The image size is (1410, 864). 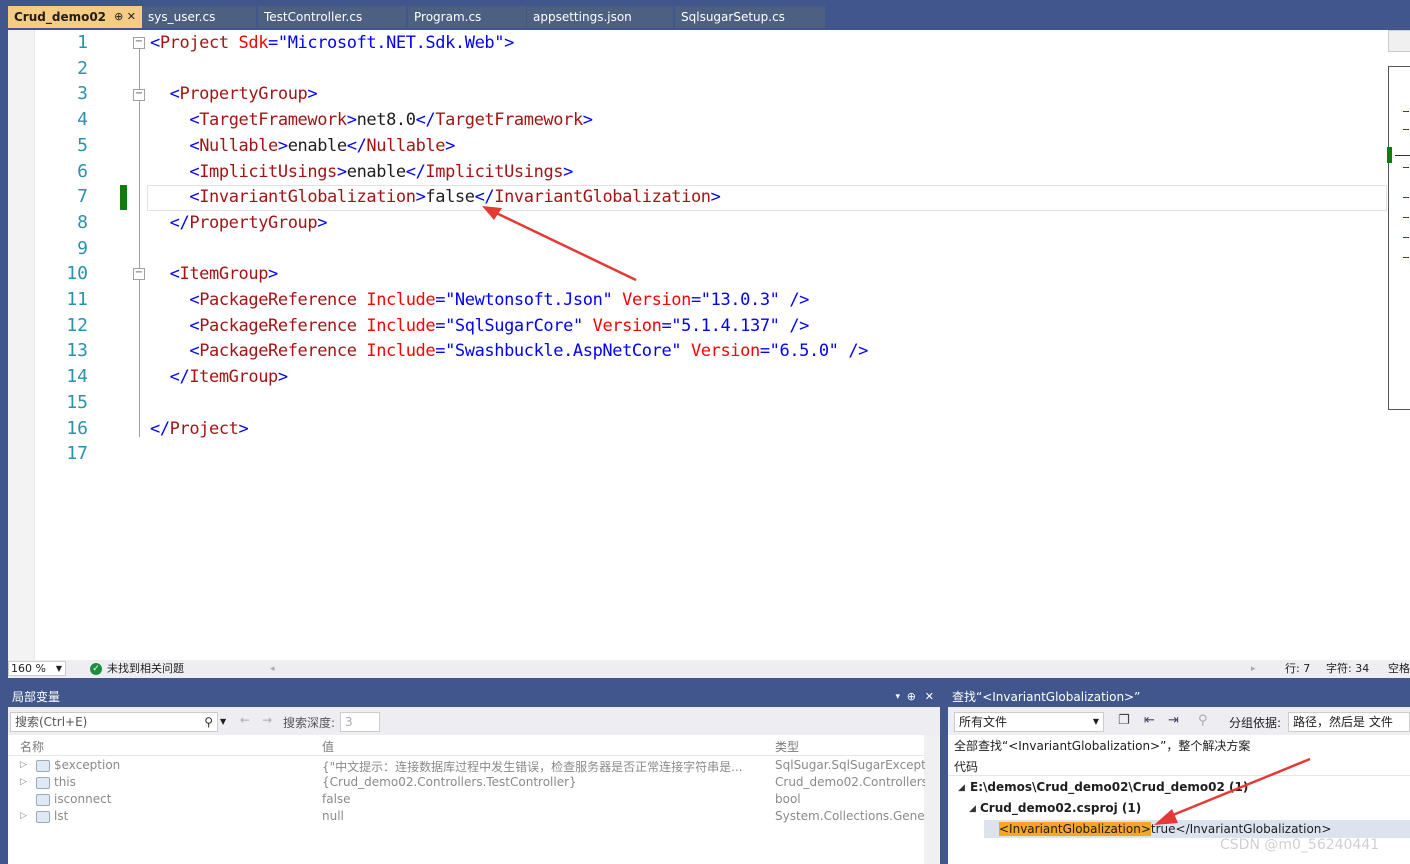 What do you see at coordinates (547, 816) in the screenshot?
I see `locals-value-cell: null` at bounding box center [547, 816].